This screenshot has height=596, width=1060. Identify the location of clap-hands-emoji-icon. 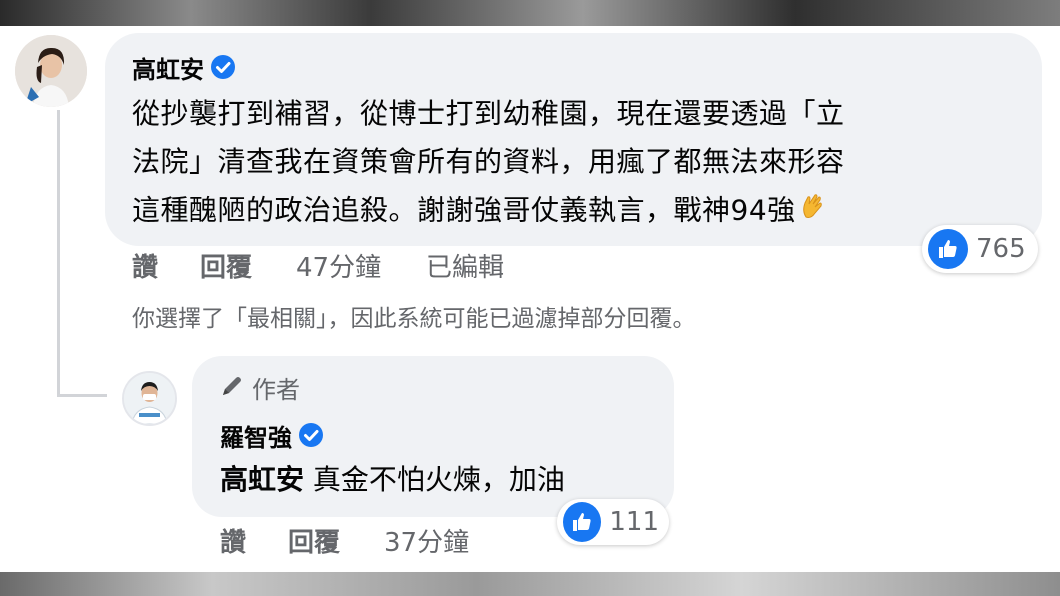
(814, 211).